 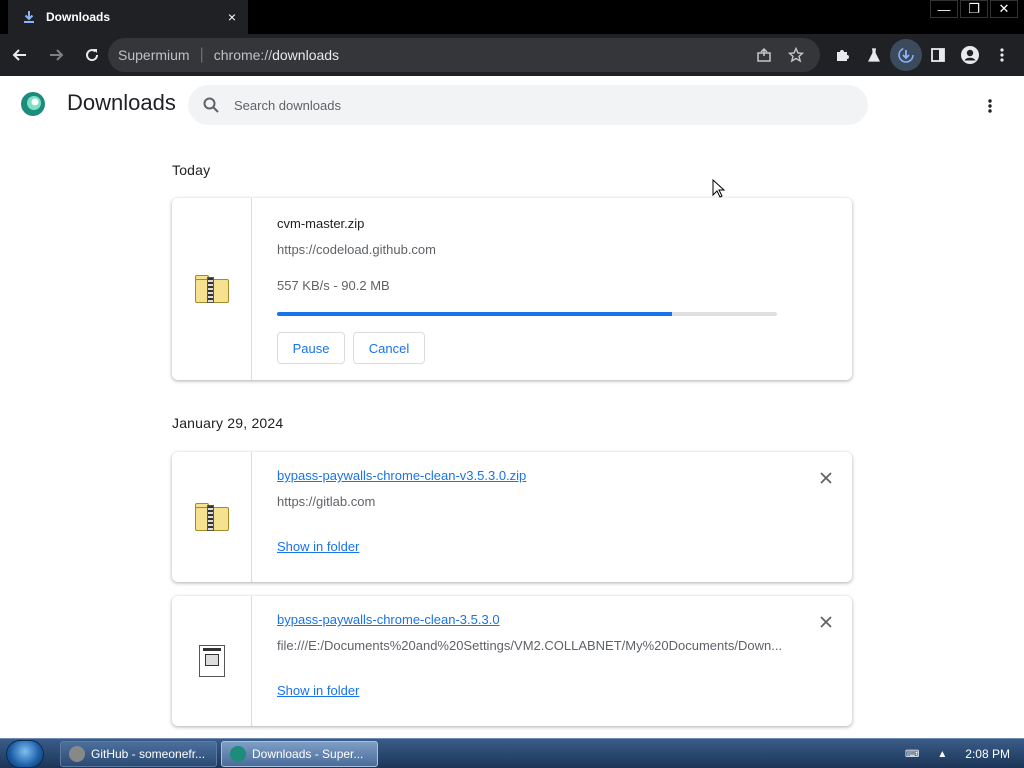 What do you see at coordinates (238, 754) in the screenshot?
I see `supermium-browser-icon` at bounding box center [238, 754].